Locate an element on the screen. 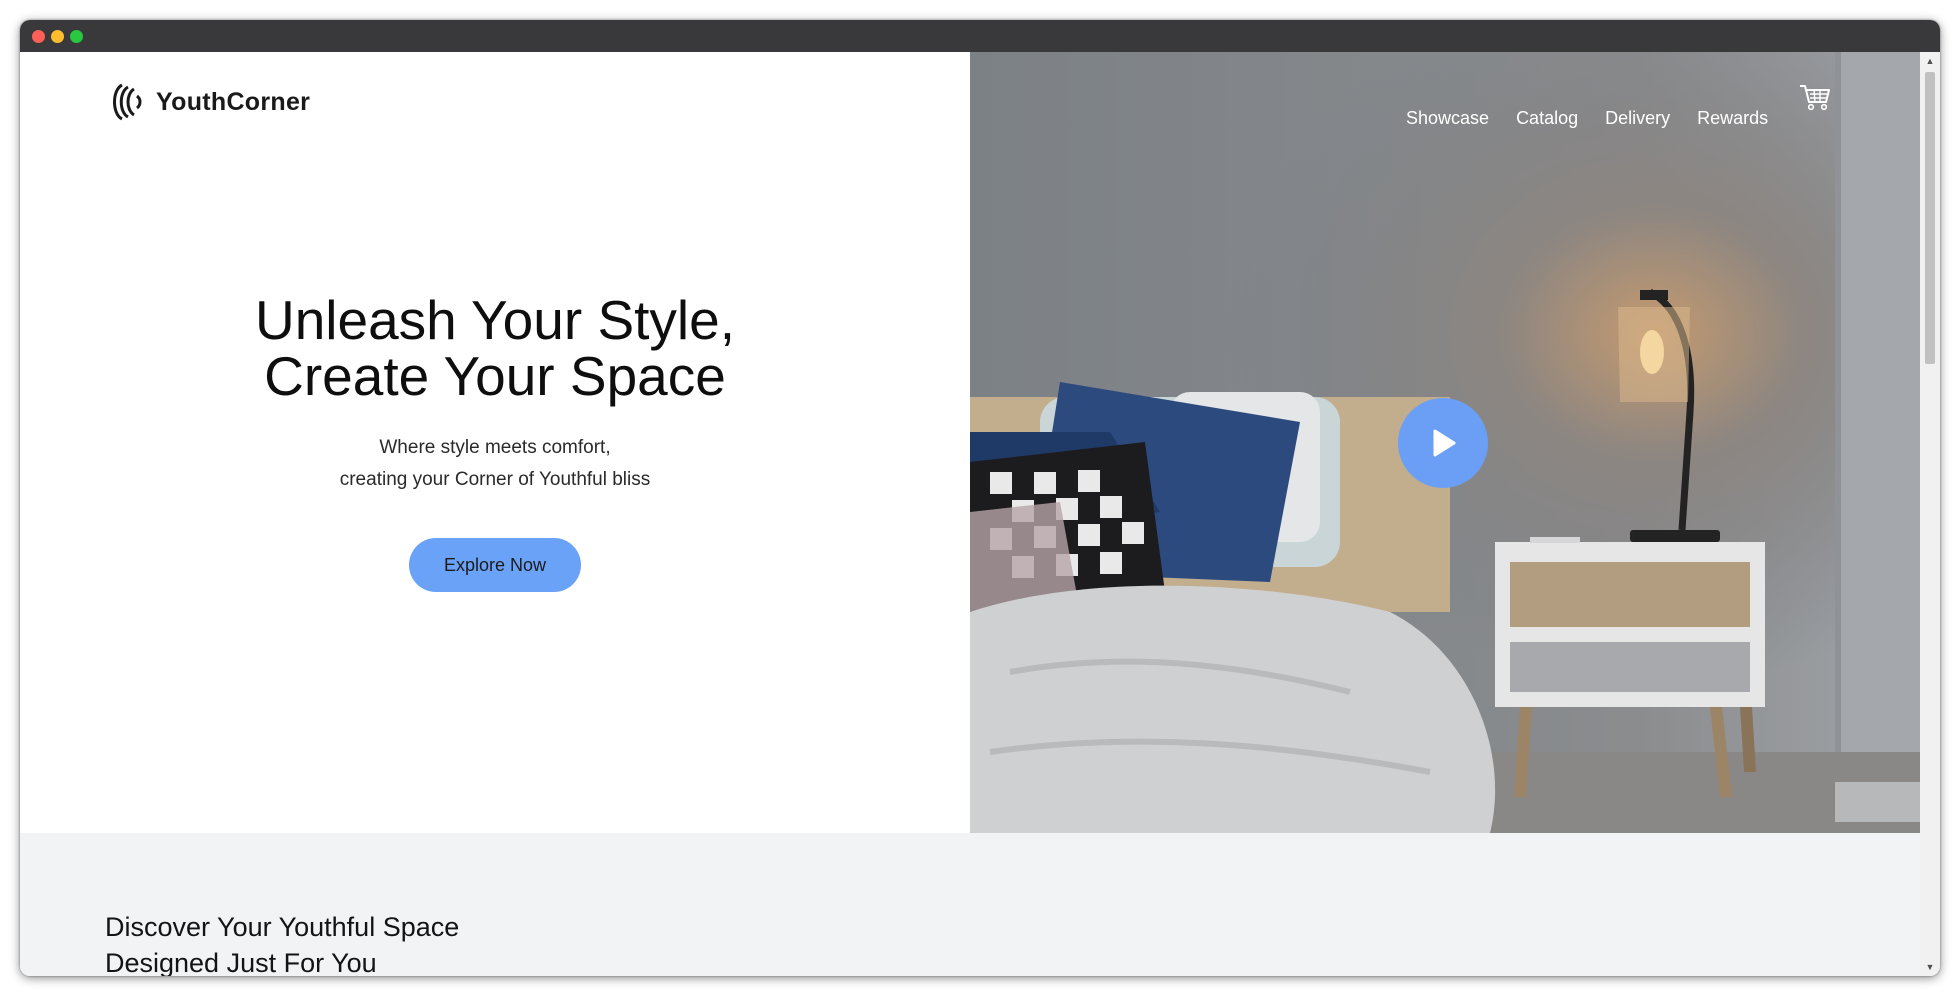  brand-logo: YouthCorner is located at coordinates (210, 102).